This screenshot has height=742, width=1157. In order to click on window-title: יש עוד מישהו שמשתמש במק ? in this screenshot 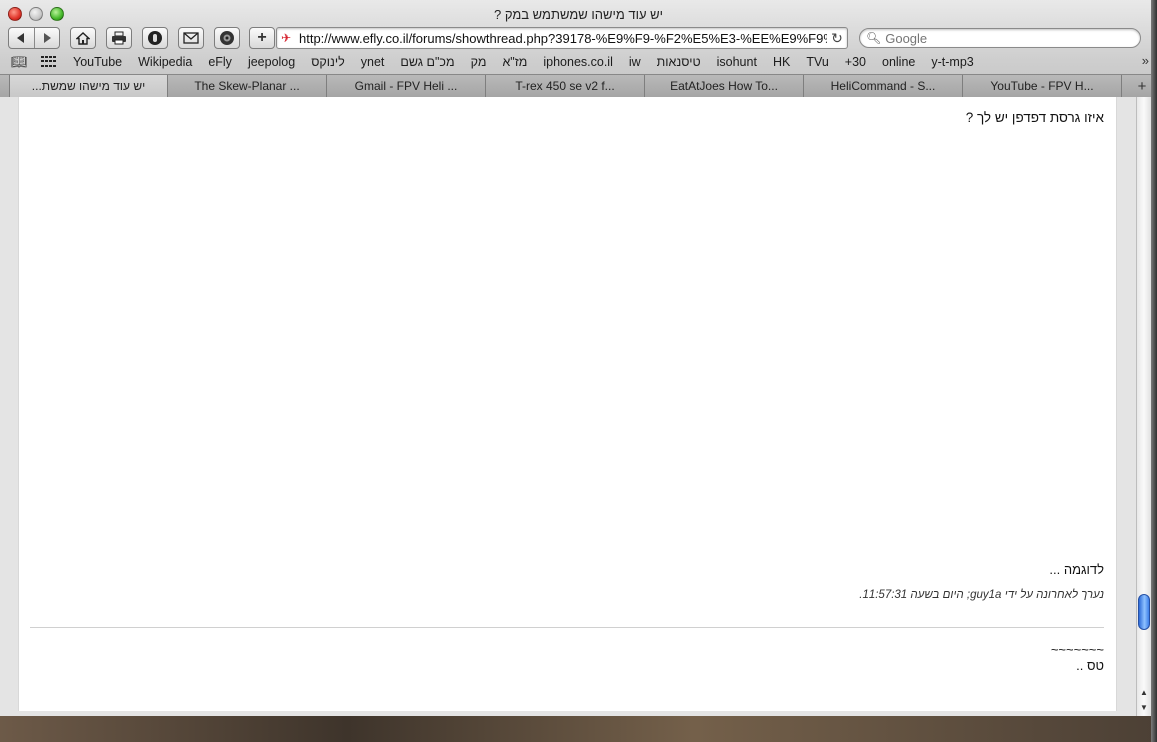, I will do `click(578, 14)`.